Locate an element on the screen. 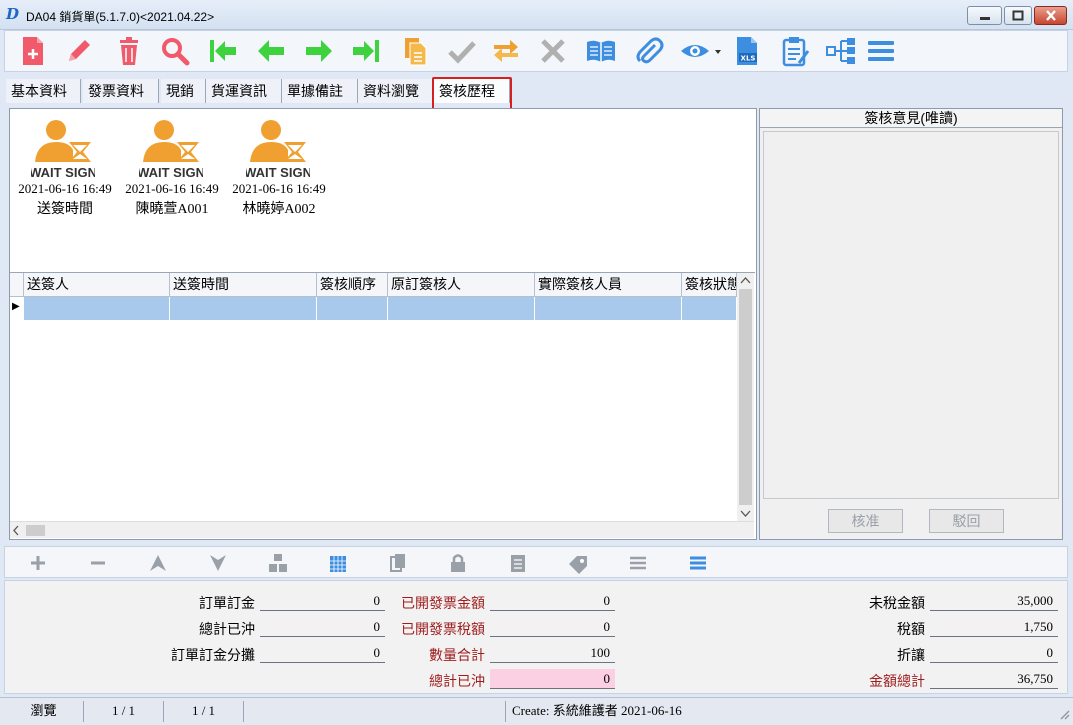 Image resolution: width=1073 pixels, height=725 pixels. tab-invoice-info: 發票資料 is located at coordinates (121, 91).